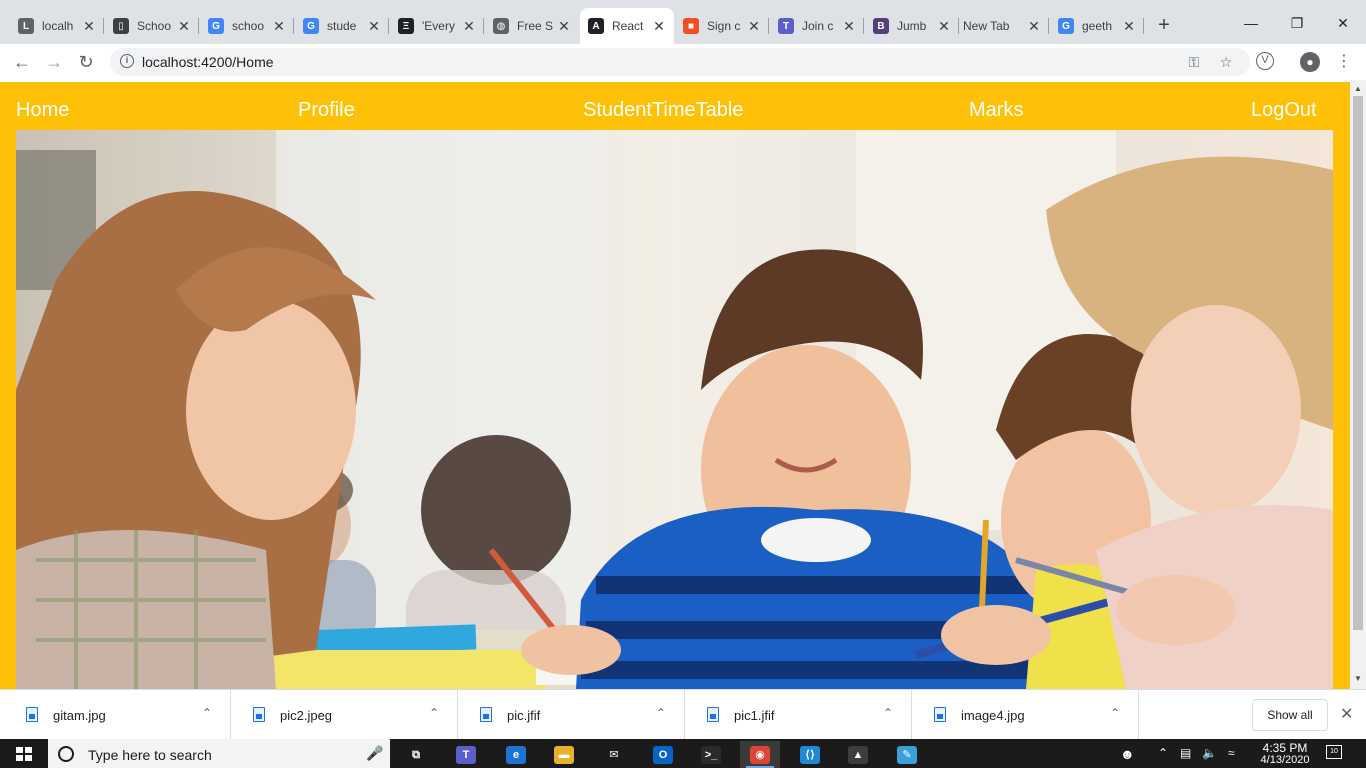 The image size is (1366, 768). I want to click on scrollbar-thumb, so click(1358, 363).